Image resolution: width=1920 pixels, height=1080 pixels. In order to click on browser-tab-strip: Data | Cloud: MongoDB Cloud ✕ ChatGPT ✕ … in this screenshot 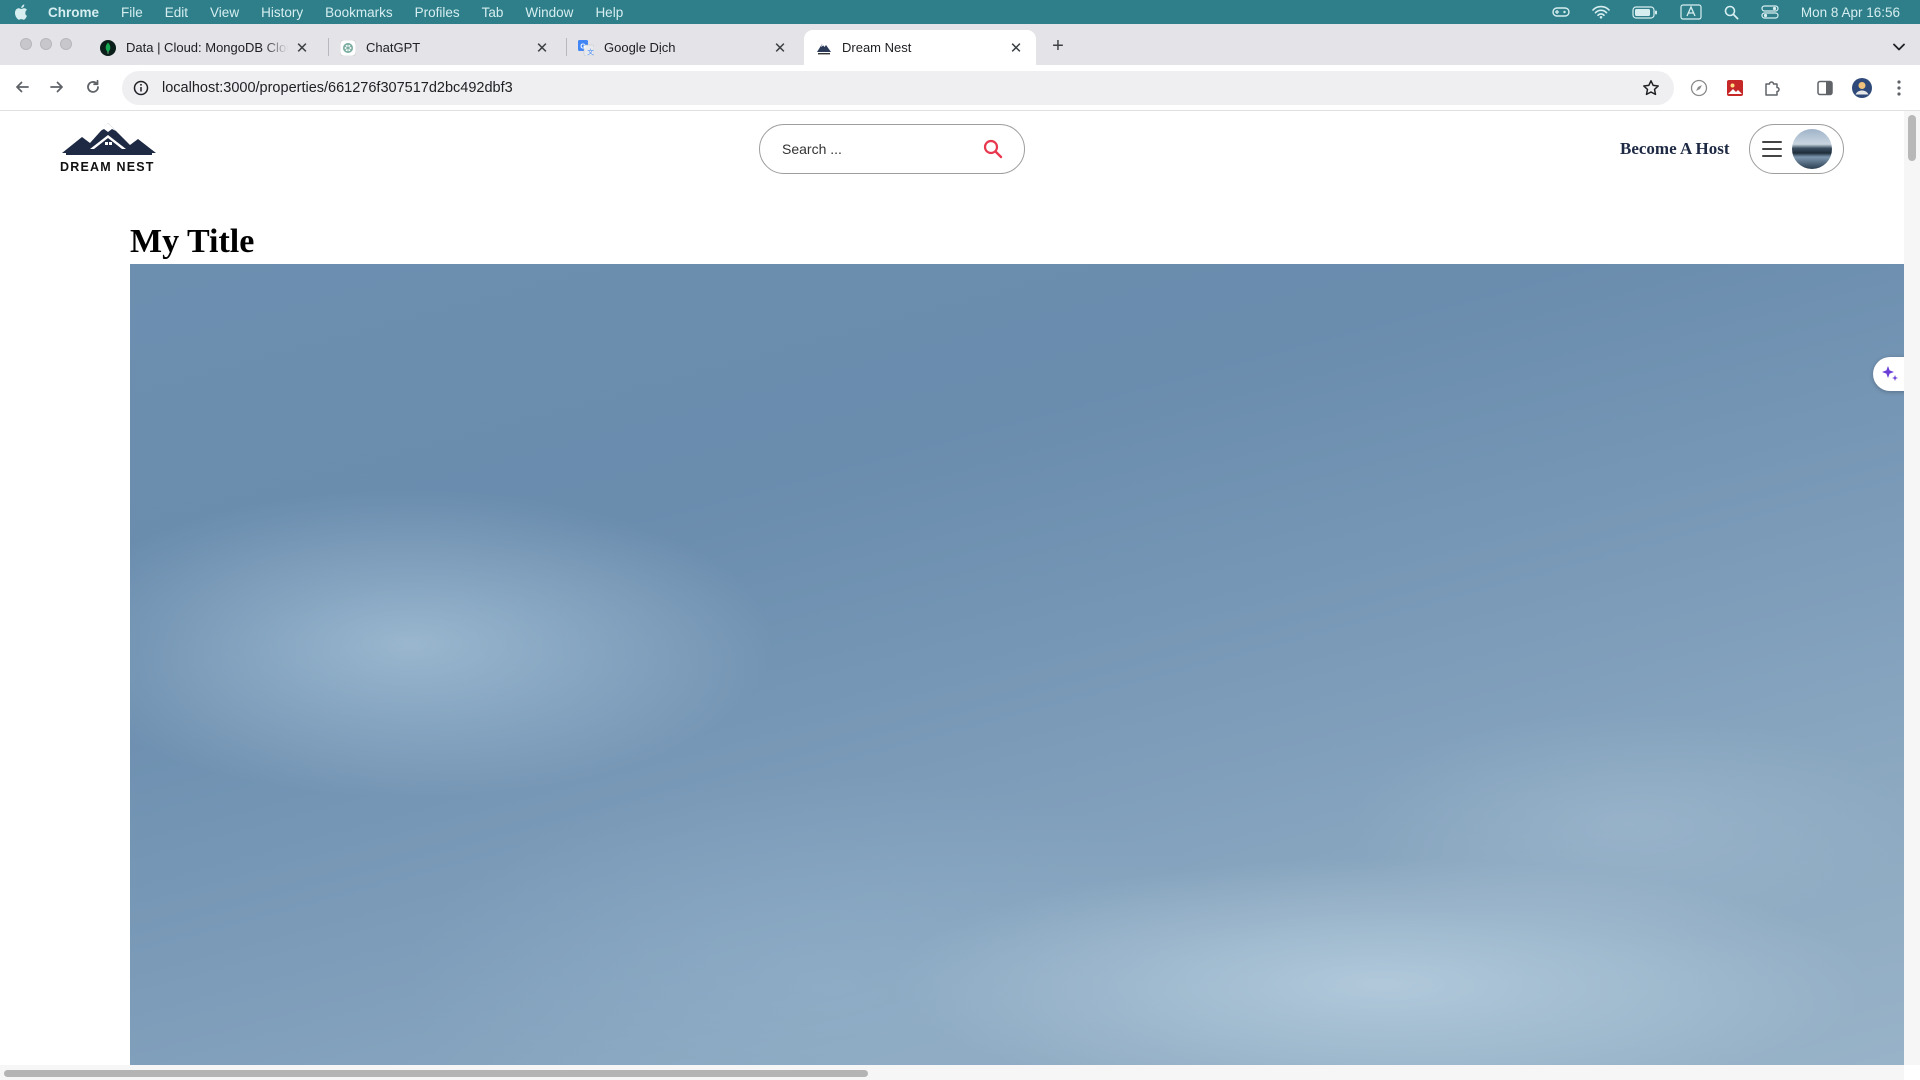, I will do `click(960, 44)`.